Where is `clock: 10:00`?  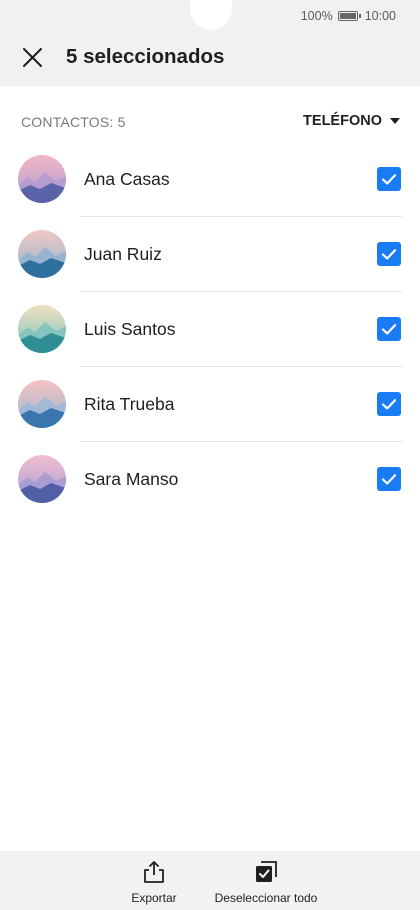
clock: 10:00 is located at coordinates (380, 16).